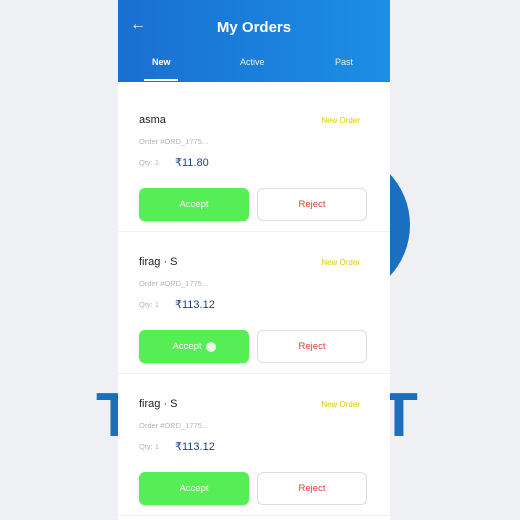 This screenshot has height=520, width=520. Describe the element at coordinates (152, 120) in the screenshot. I see `customer-name: asma` at that location.